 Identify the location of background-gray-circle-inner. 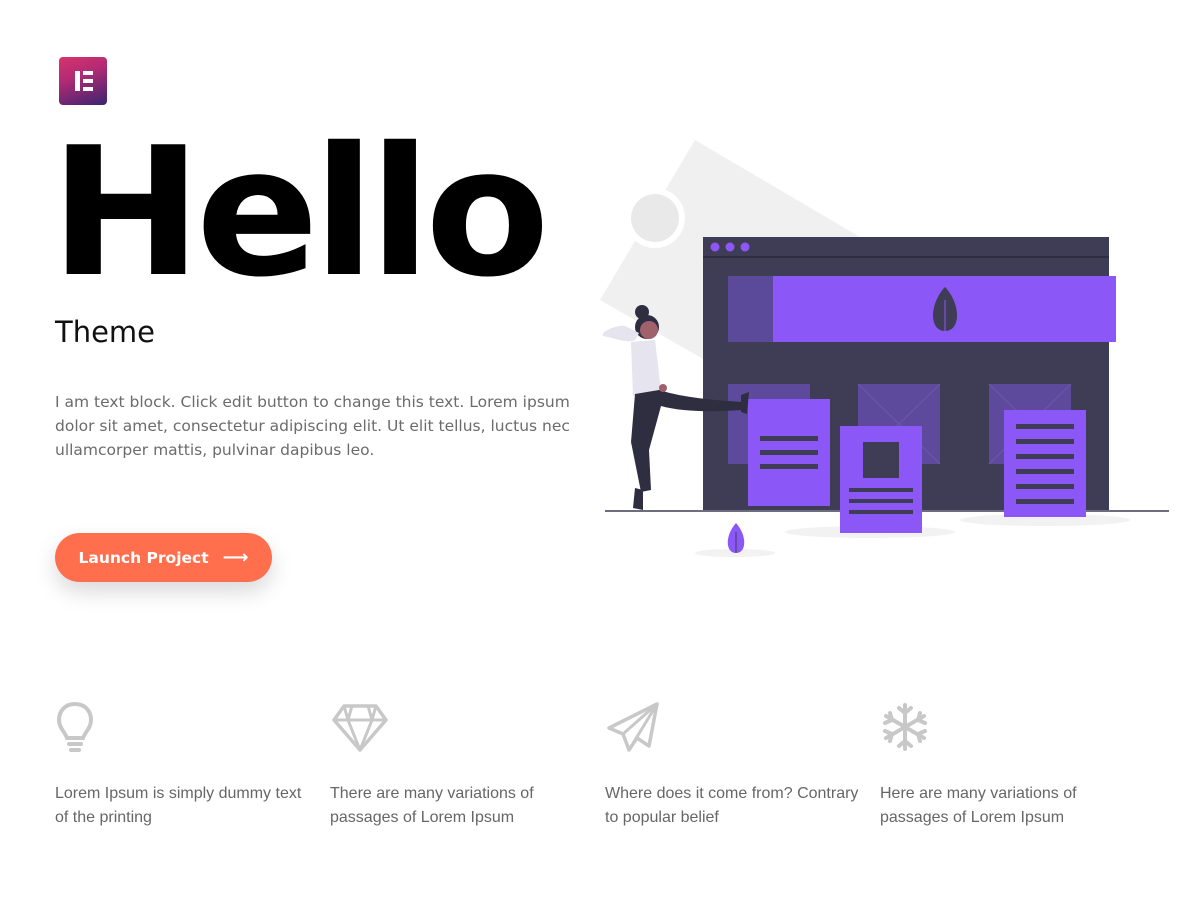
(655, 218).